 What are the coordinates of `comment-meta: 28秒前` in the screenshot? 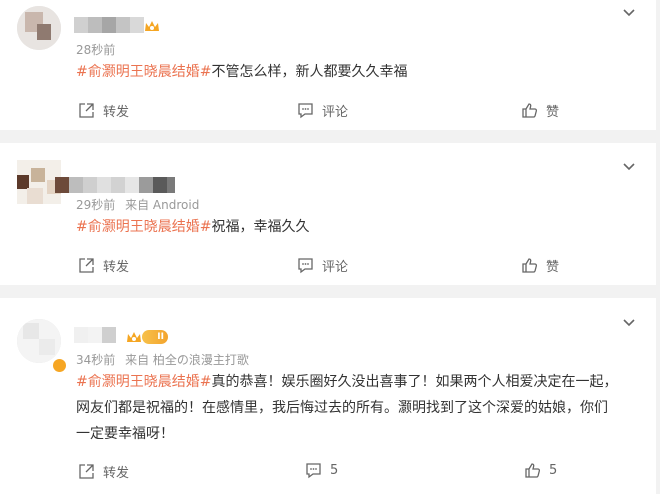 It's located at (95, 49).